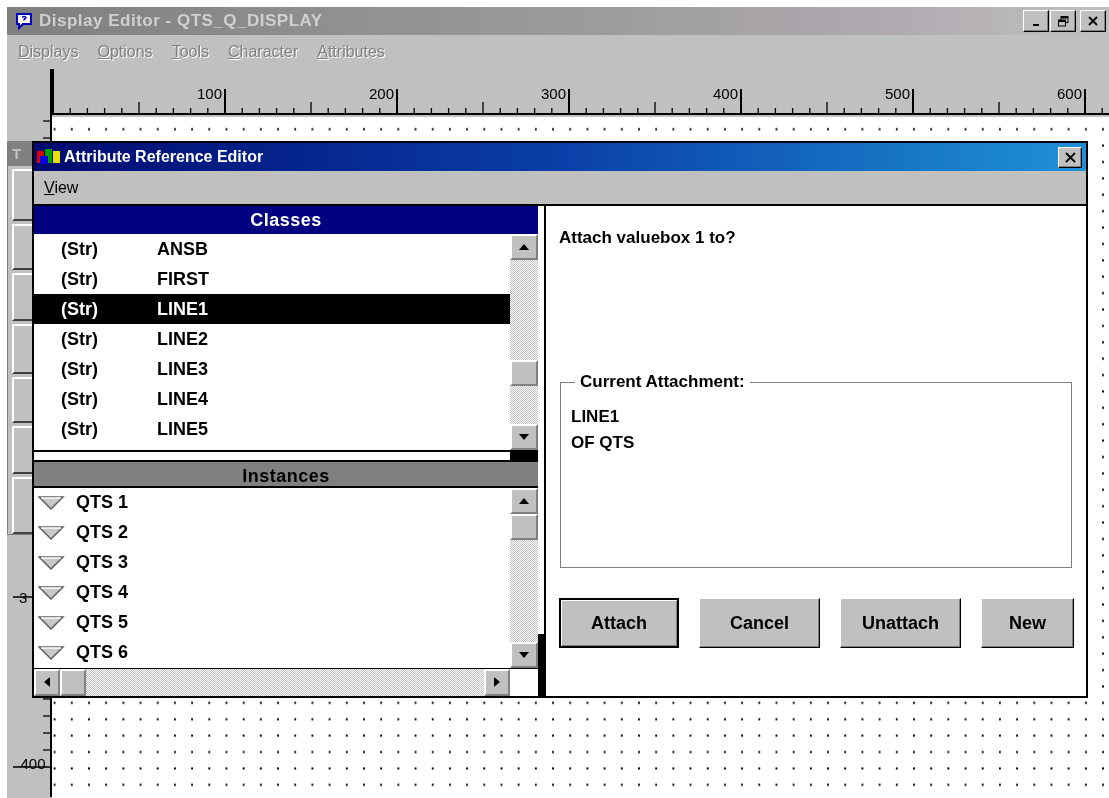 The image size is (1109, 798). Describe the element at coordinates (286, 473) in the screenshot. I see `list-header: Instances` at that location.